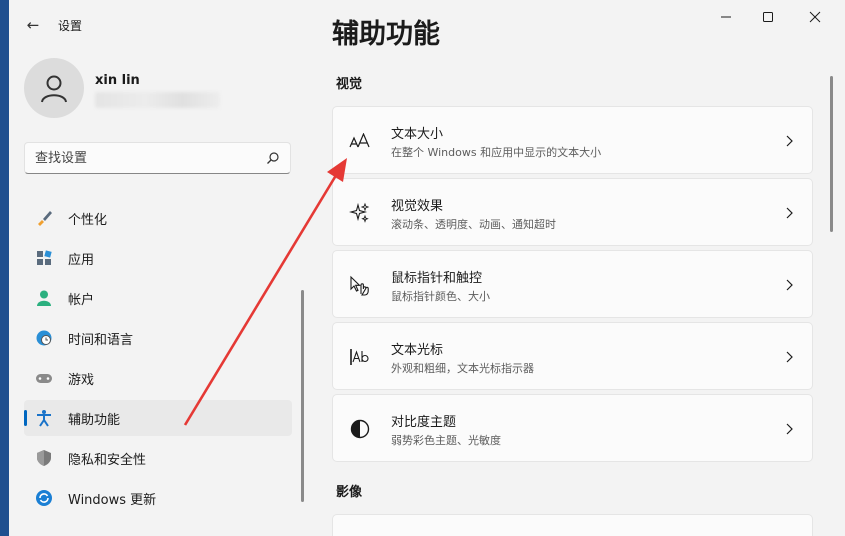 This screenshot has width=845, height=536. I want to click on sidebar-item-label: 游戏, so click(81, 380).